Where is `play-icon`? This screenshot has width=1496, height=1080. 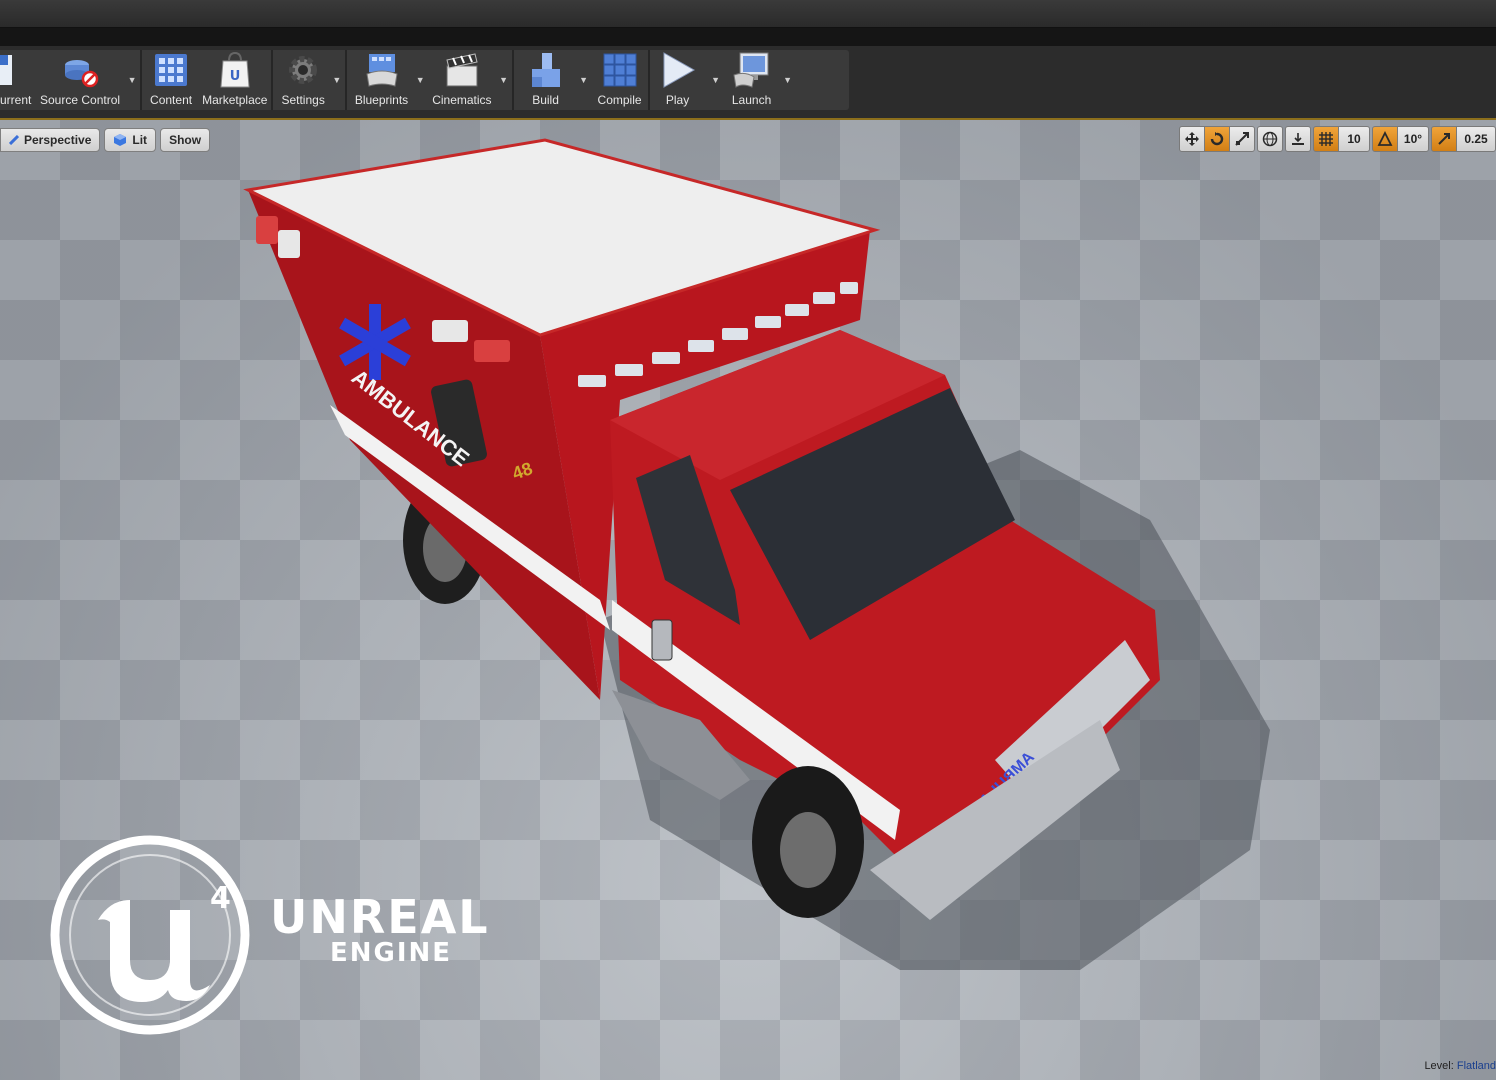 play-icon is located at coordinates (678, 70).